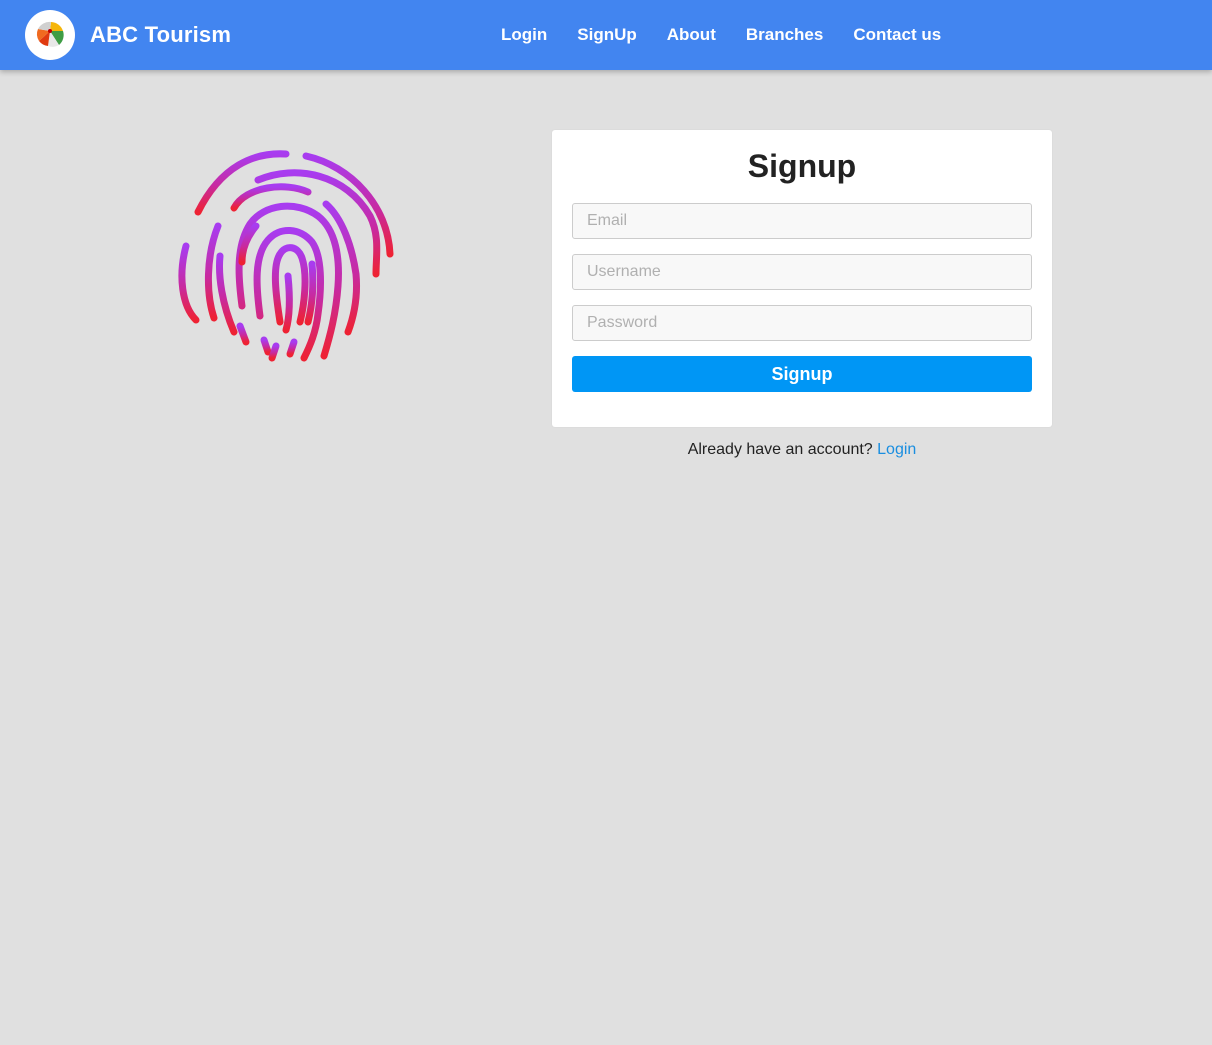 This screenshot has height=1045, width=1212. I want to click on signup-card: Signup Signup, so click(802, 278).